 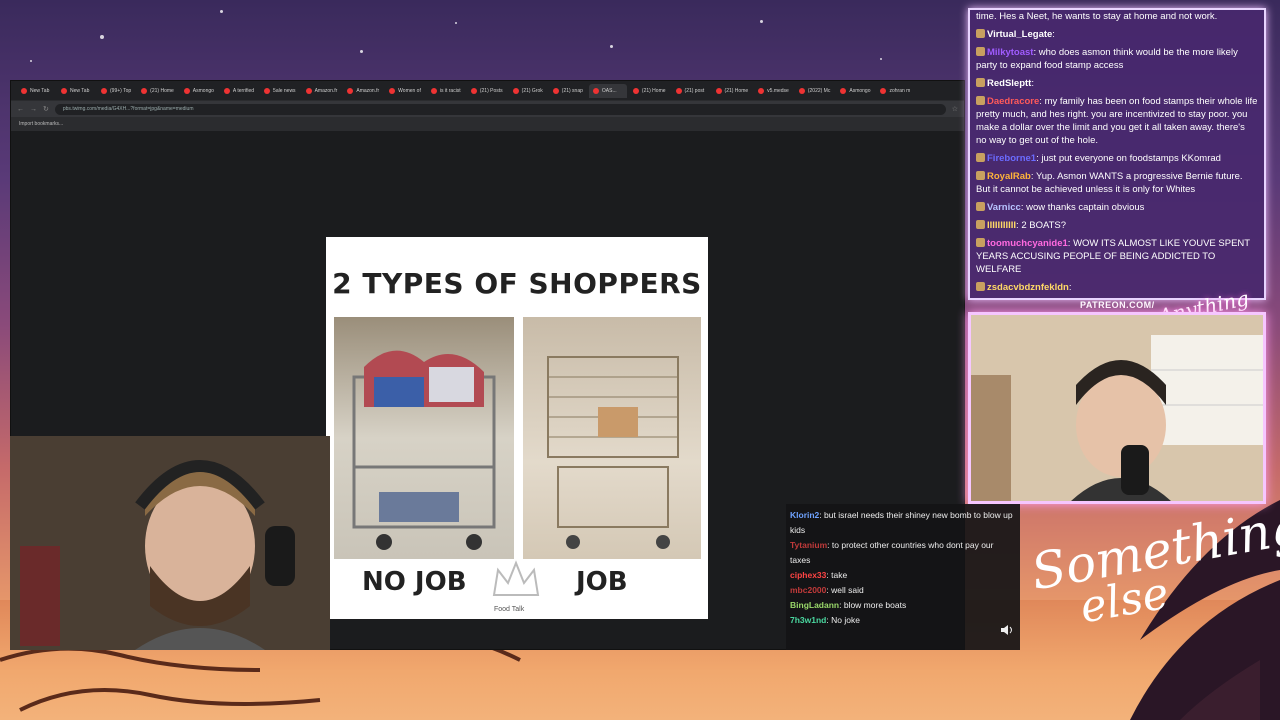 I want to click on chat-username: Tytanium, so click(x=808, y=545).